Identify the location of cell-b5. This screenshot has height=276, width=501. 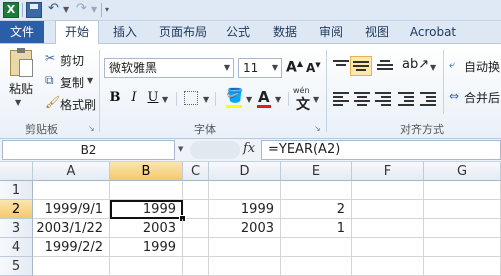
(146, 266).